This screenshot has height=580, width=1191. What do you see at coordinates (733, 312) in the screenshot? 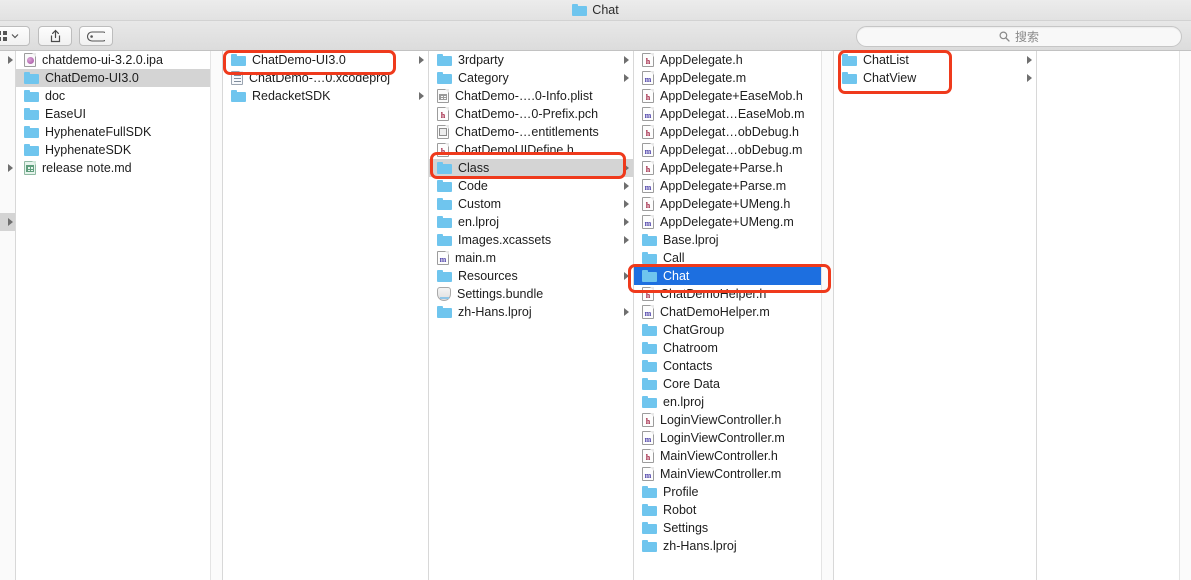
I see `list-item: m ChatDemoHelper.m` at bounding box center [733, 312].